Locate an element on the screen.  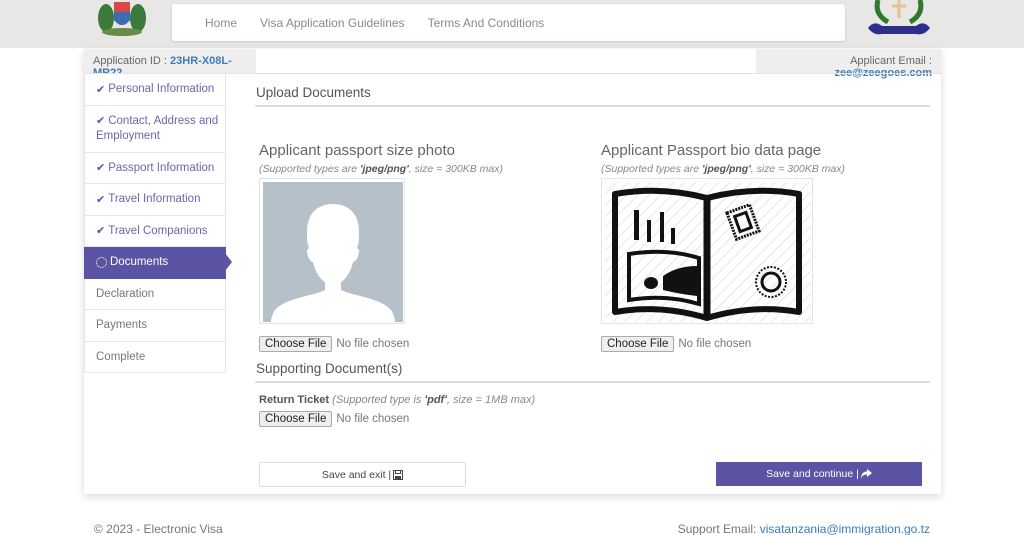
support-email-link: visatanzania@immigration.go.tz is located at coordinates (845, 528).